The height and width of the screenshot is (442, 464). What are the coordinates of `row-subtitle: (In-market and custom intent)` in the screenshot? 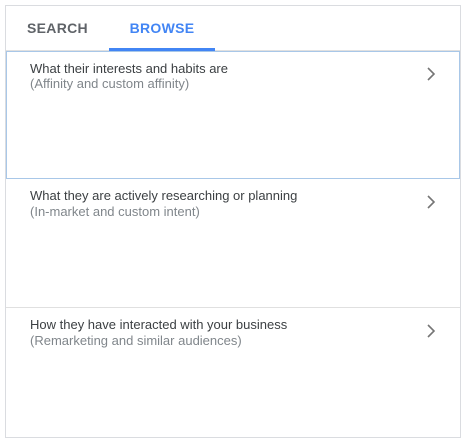 It's located at (115, 211).